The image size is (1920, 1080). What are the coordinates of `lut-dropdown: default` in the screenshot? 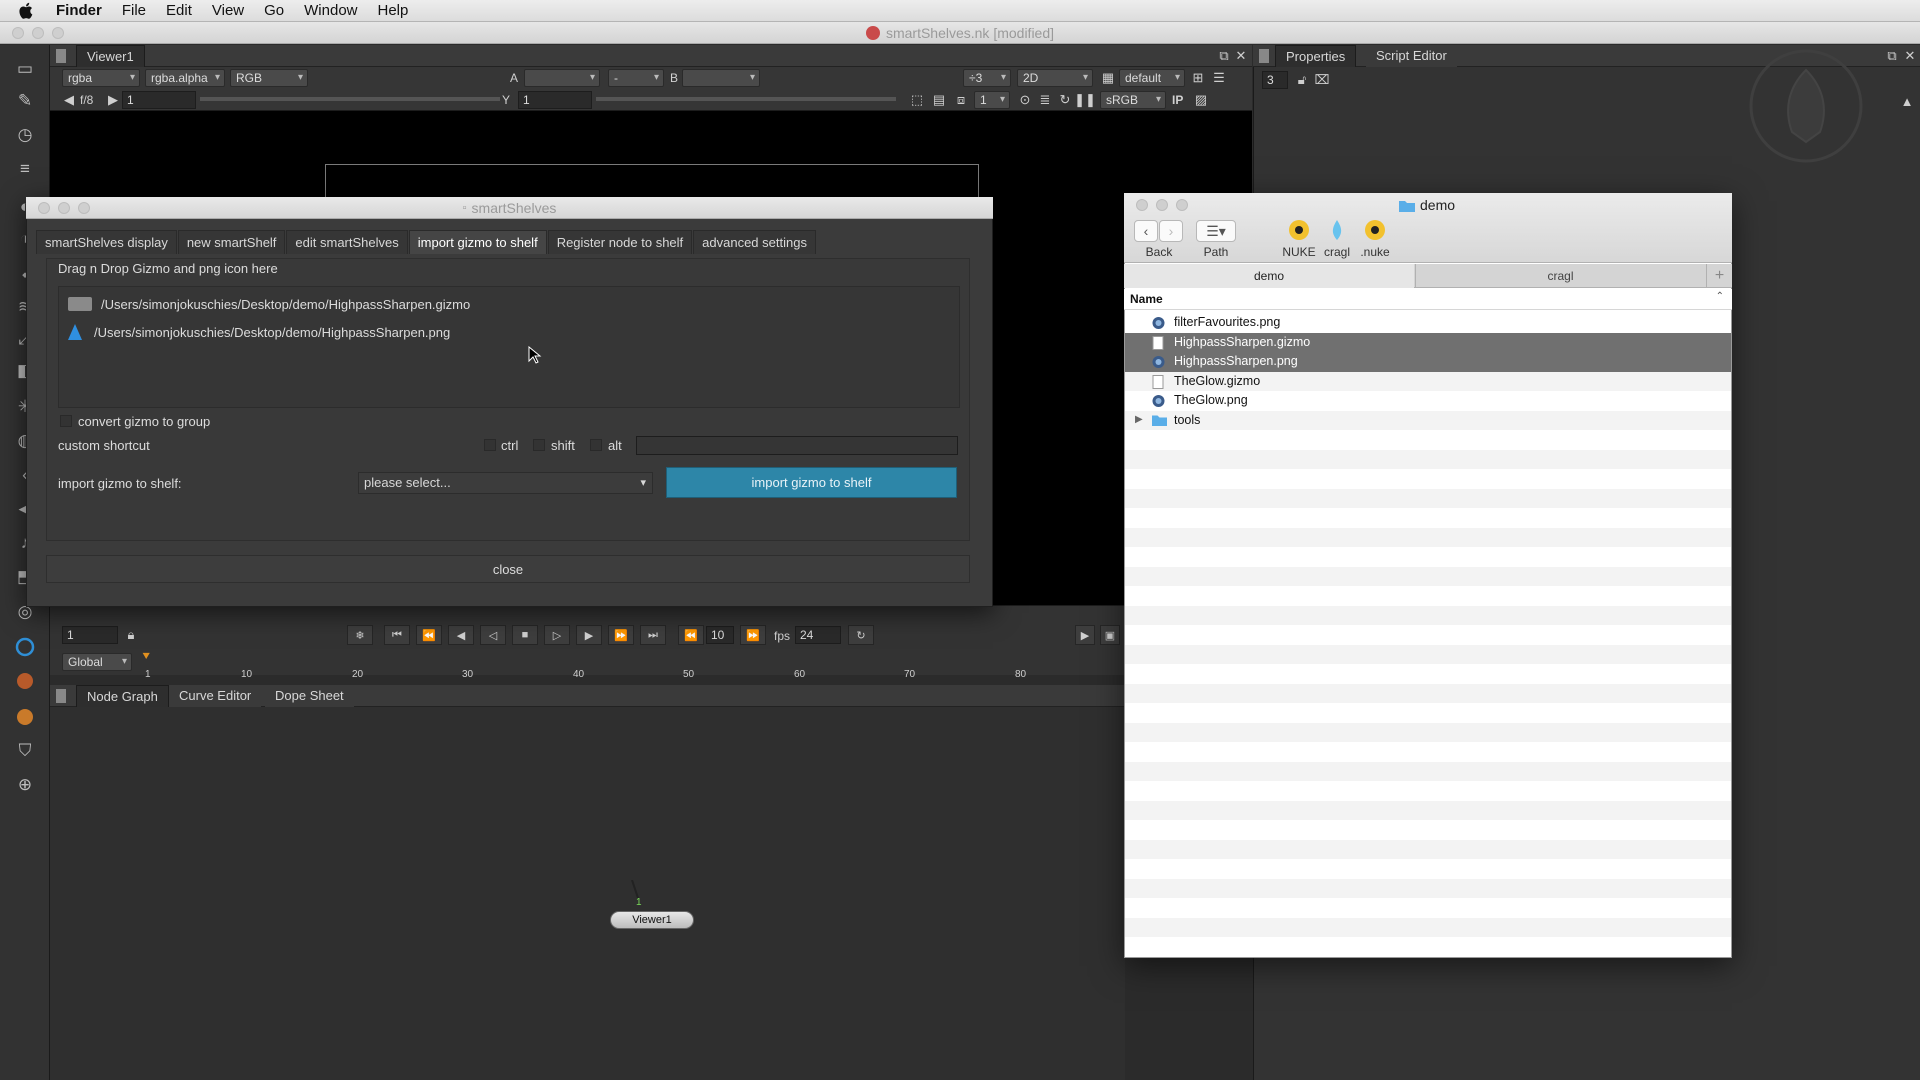 It's located at (1152, 78).